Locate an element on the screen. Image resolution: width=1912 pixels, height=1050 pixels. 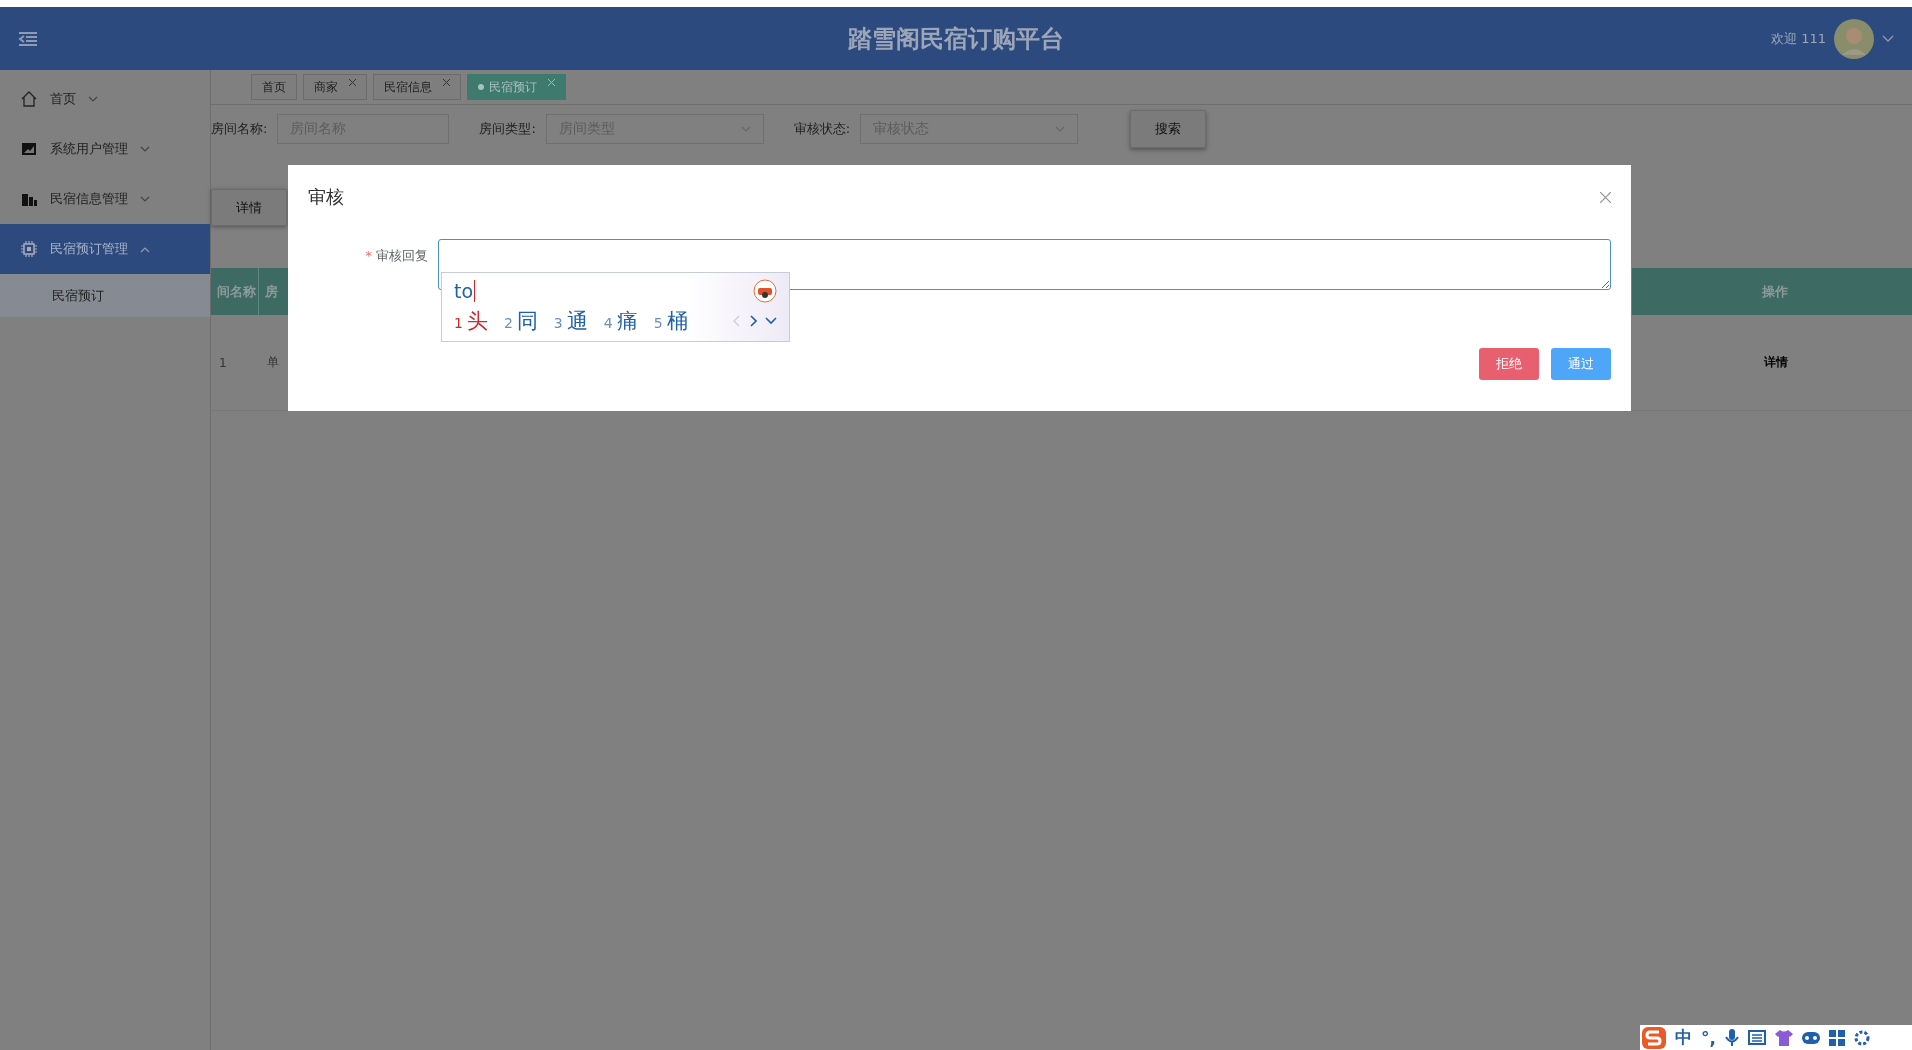
ime-candidate: 4 痛 is located at coordinates (620, 321).